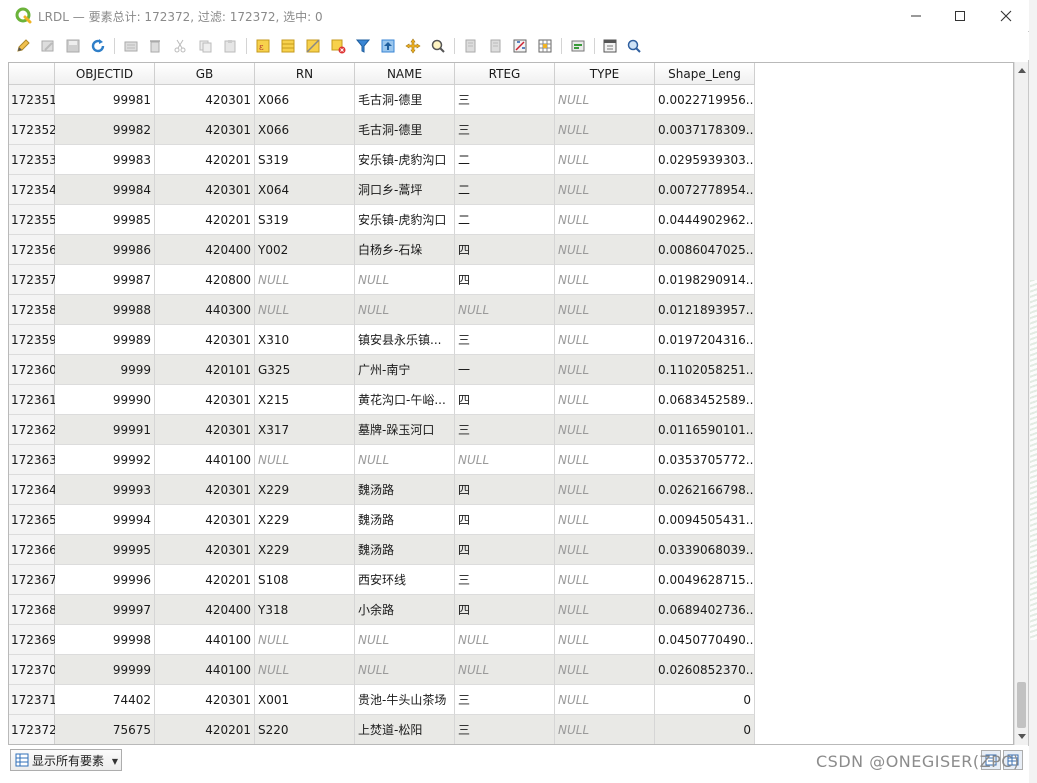 This screenshot has width=1037, height=783. What do you see at coordinates (33, 310) in the screenshot?
I see `row-header: 172358` at bounding box center [33, 310].